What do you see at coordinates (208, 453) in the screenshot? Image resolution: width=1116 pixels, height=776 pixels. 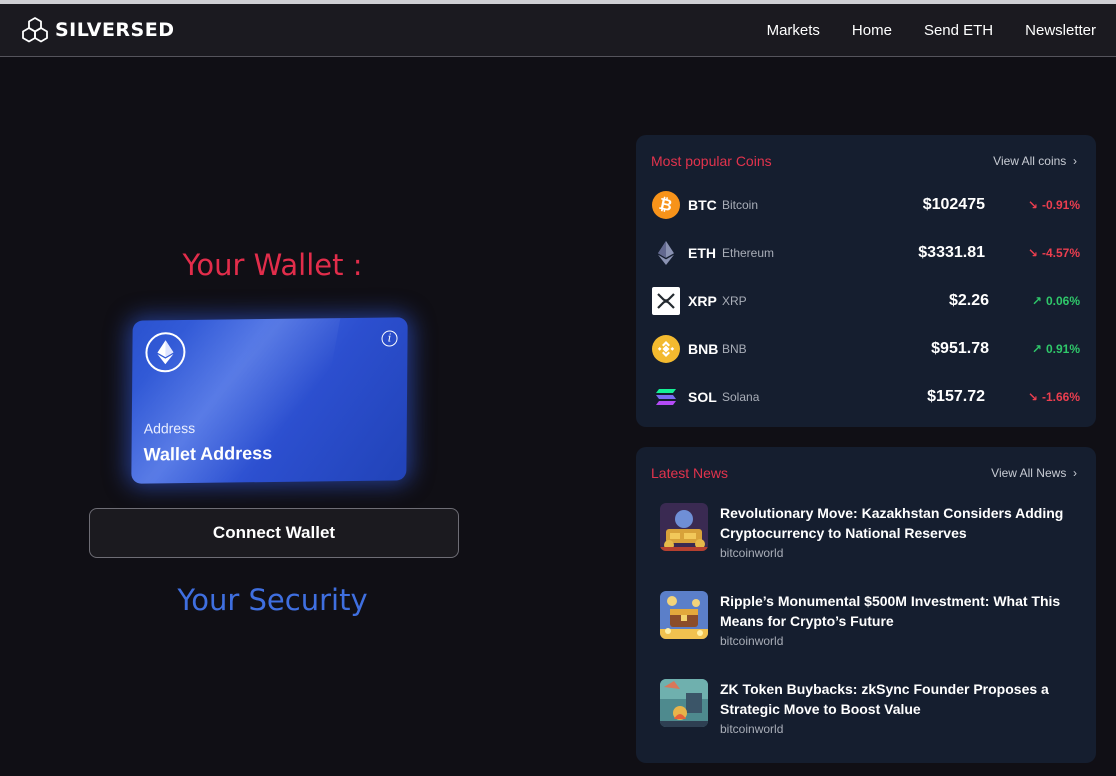 I see `card-address-value: Wallet Address` at bounding box center [208, 453].